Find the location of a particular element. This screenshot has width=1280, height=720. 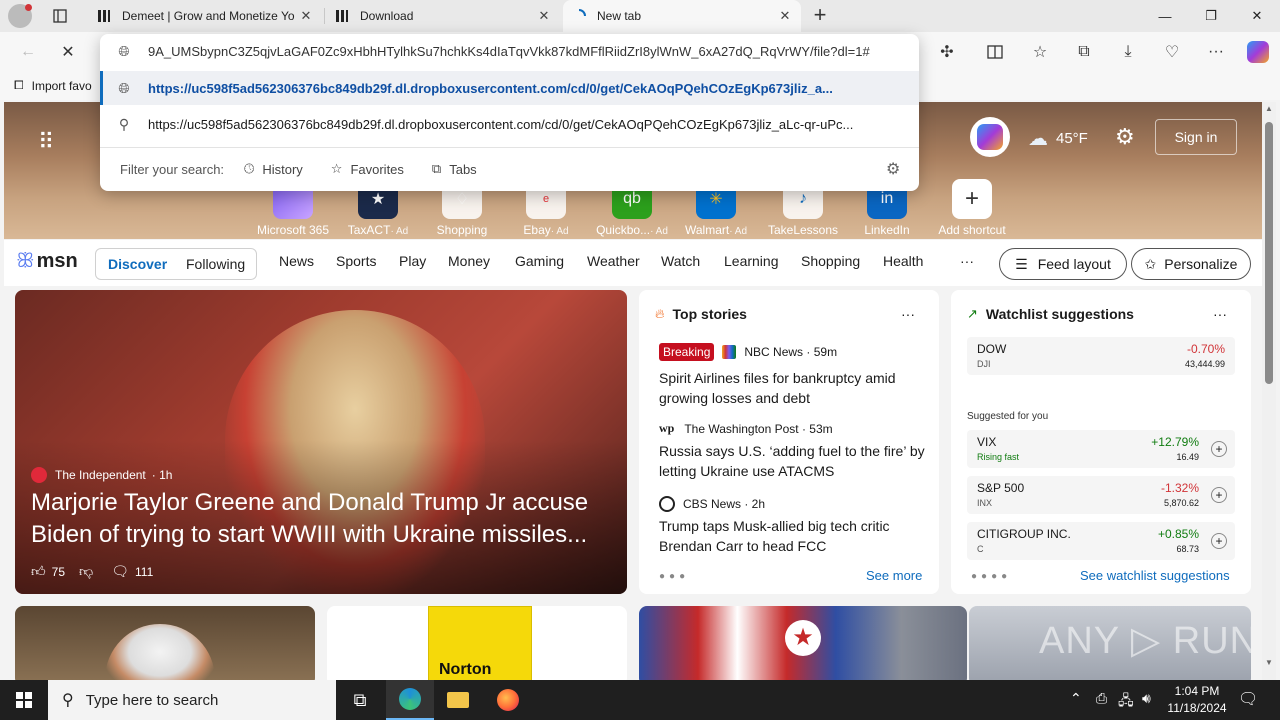

collections-icon: ⧉ is located at coordinates (1084, 52).